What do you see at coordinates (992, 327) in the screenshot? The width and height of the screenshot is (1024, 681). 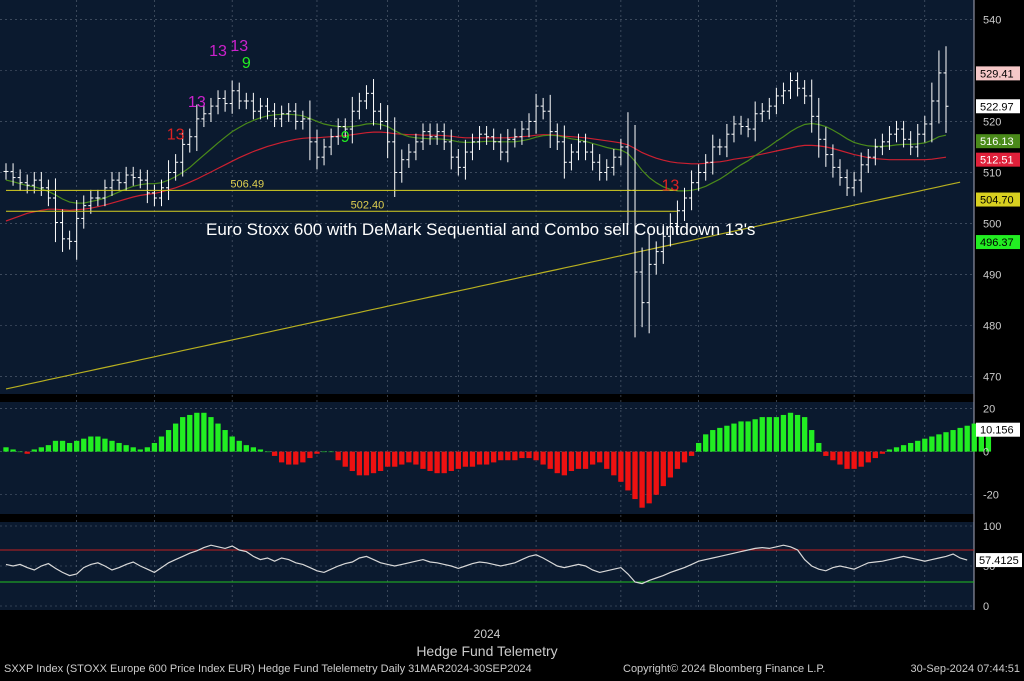 I see `y-tick-label: 480` at bounding box center [992, 327].